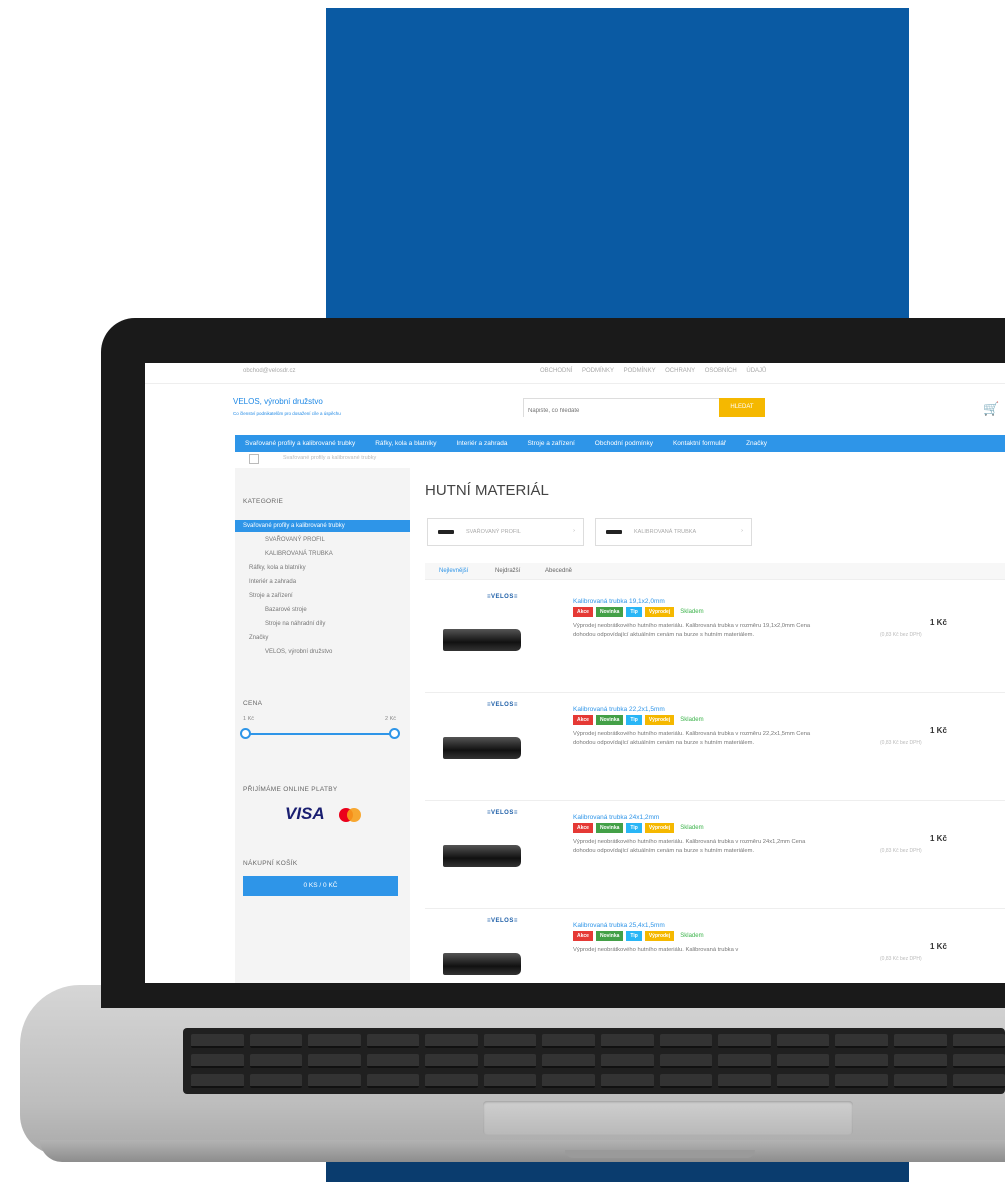 This screenshot has height=1182, width=1005. I want to click on cart-heading: NÁKUPNÍ KOŠÍK, so click(270, 863).